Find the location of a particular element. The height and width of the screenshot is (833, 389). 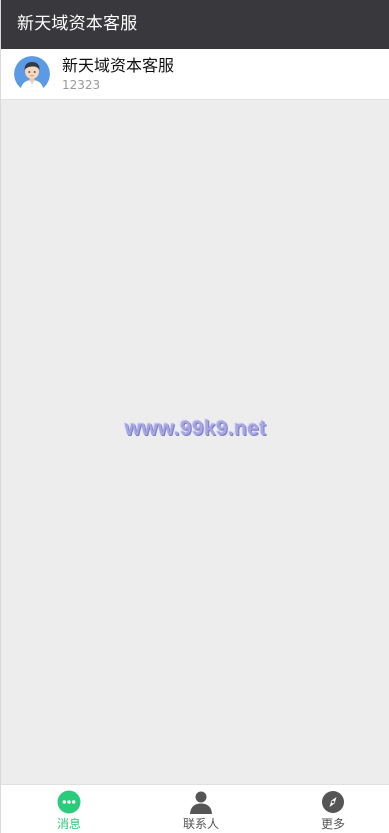

male-user-avatar-icon is located at coordinates (32, 74).